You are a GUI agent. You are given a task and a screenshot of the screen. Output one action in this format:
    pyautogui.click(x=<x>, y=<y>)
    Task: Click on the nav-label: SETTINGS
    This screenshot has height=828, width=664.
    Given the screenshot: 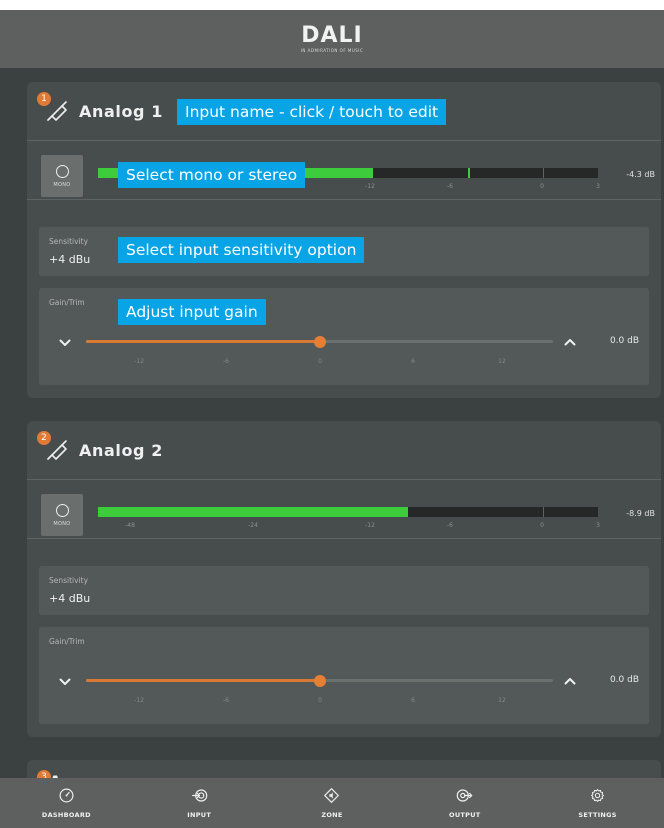 What is the action you would take?
    pyautogui.click(x=597, y=815)
    